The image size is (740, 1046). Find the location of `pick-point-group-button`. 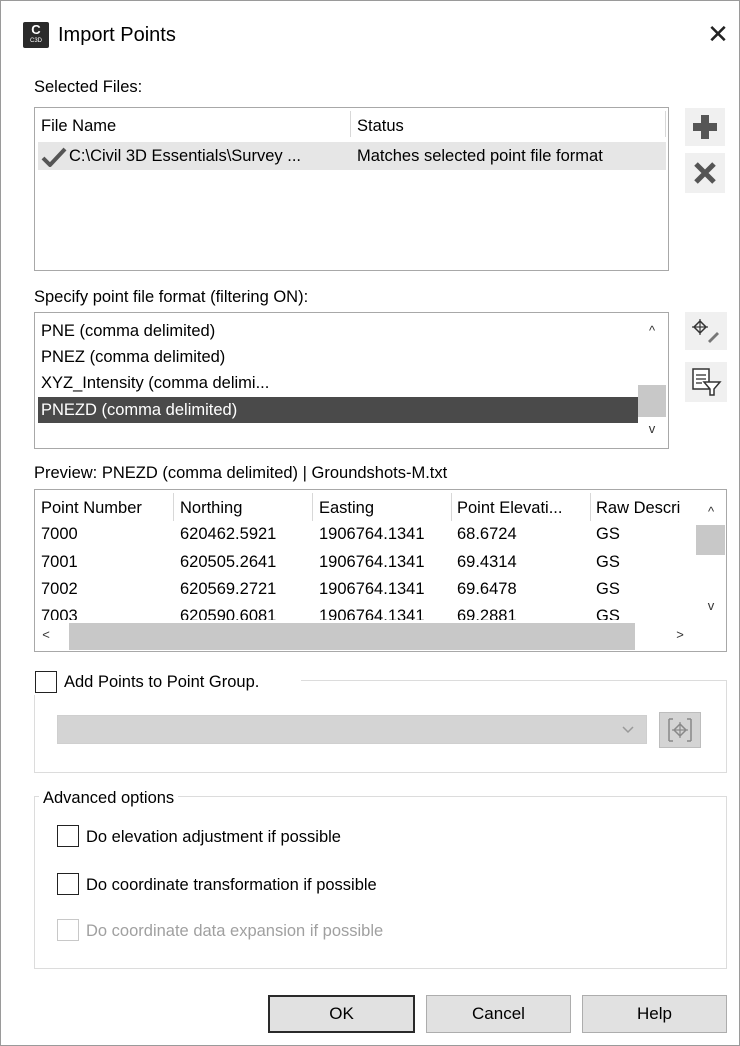

pick-point-group-button is located at coordinates (680, 730).